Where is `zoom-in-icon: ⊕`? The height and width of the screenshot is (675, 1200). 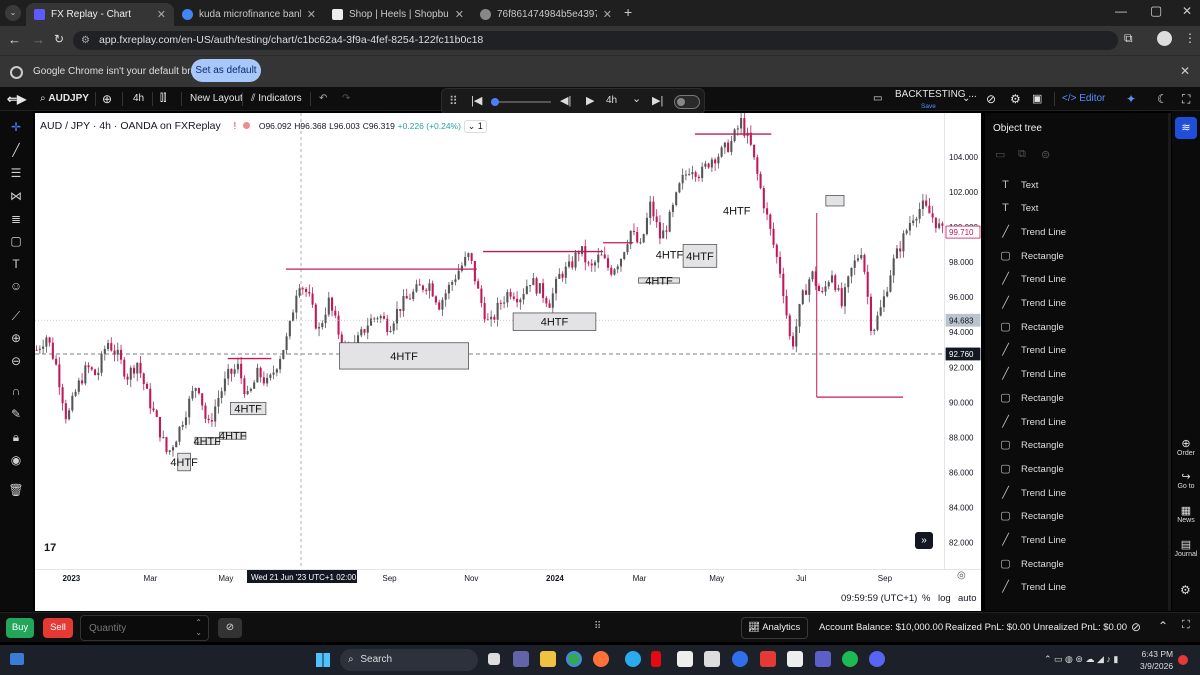 zoom-in-icon: ⊕ is located at coordinates (16, 338).